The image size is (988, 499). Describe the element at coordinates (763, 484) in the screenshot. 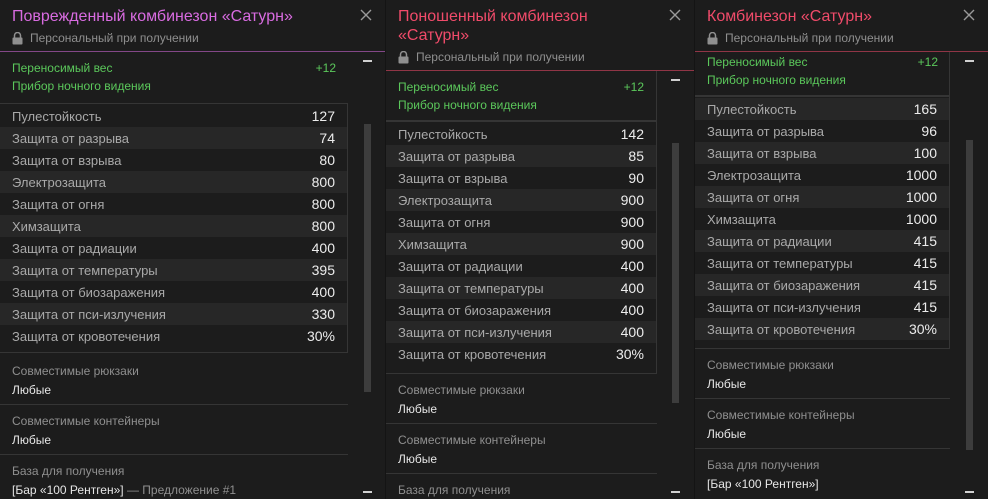

I see `section-value: [Бар «100 Рентген»]` at that location.